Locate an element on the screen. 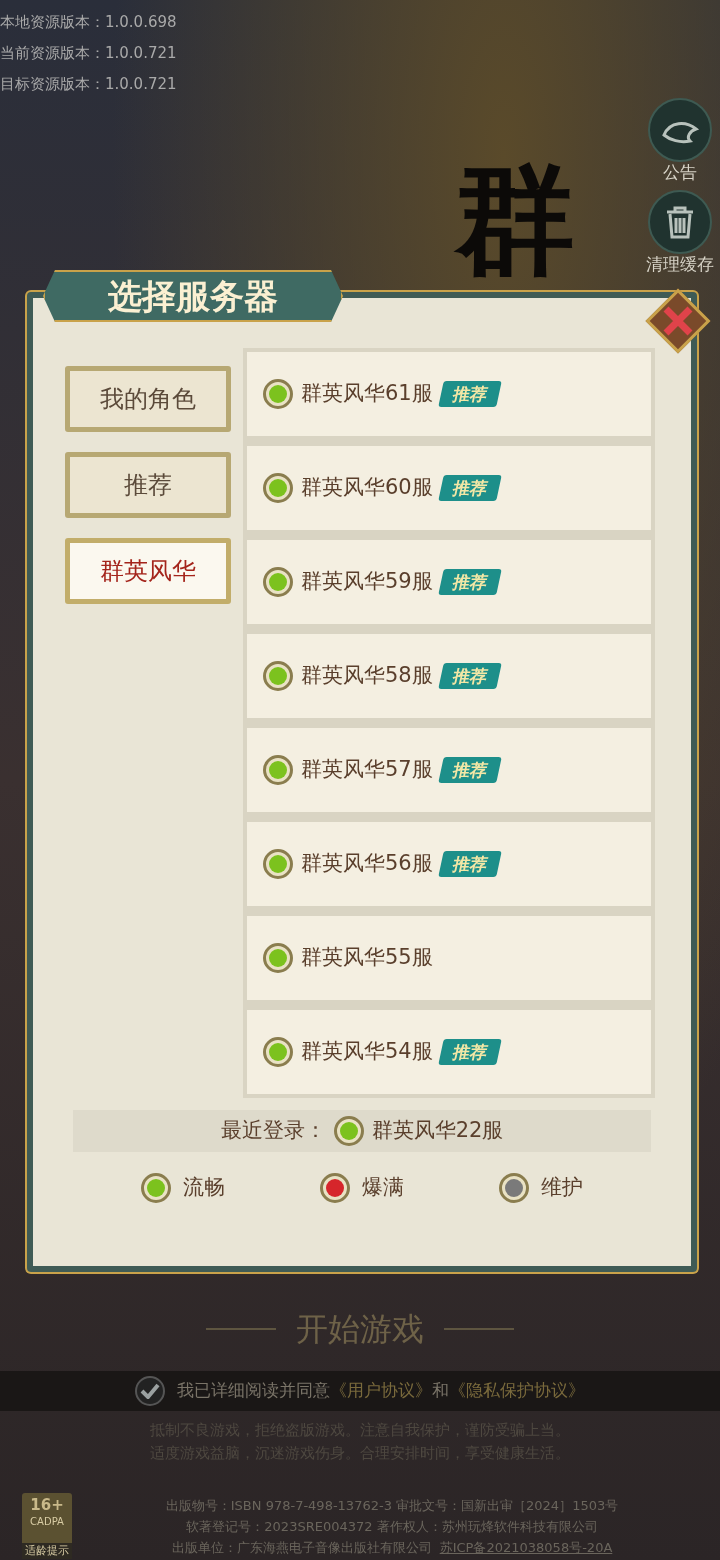  server-row: 群英风华54服 推荐 is located at coordinates (449, 1052).